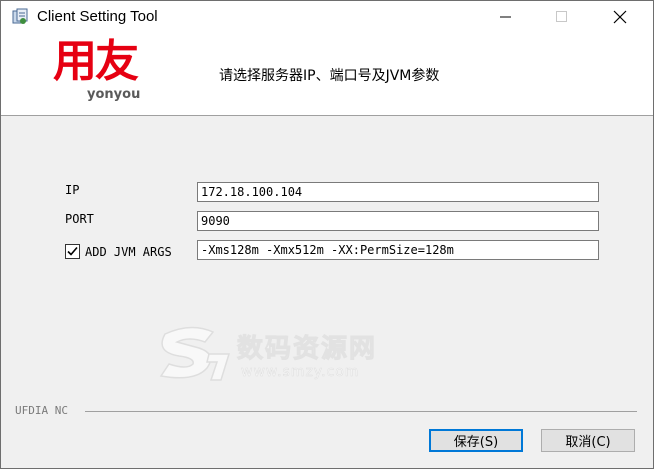 The image size is (654, 469). I want to click on save-button: 保存(S), so click(476, 440).